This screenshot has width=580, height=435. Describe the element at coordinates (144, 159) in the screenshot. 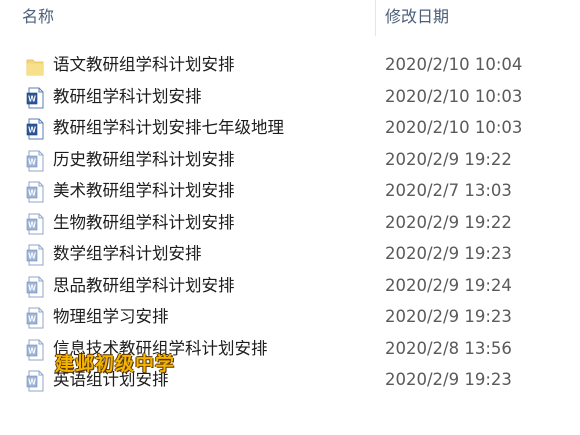

I see `file-name: 历史教研组学科计划安排` at that location.